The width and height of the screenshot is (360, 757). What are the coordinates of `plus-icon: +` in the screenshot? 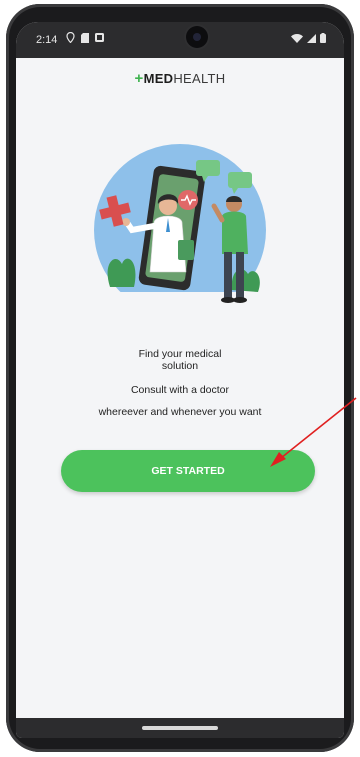 It's located at (139, 78).